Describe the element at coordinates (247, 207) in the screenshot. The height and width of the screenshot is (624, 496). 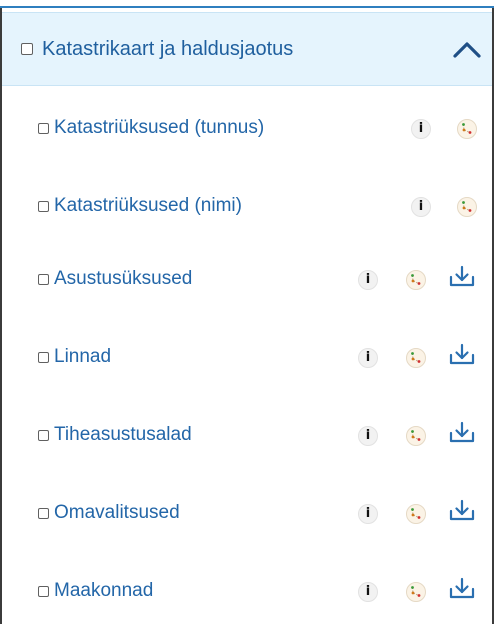
I see `layer-row-katastriuksused-nimi: Katastriüksused (nimi) i` at that location.